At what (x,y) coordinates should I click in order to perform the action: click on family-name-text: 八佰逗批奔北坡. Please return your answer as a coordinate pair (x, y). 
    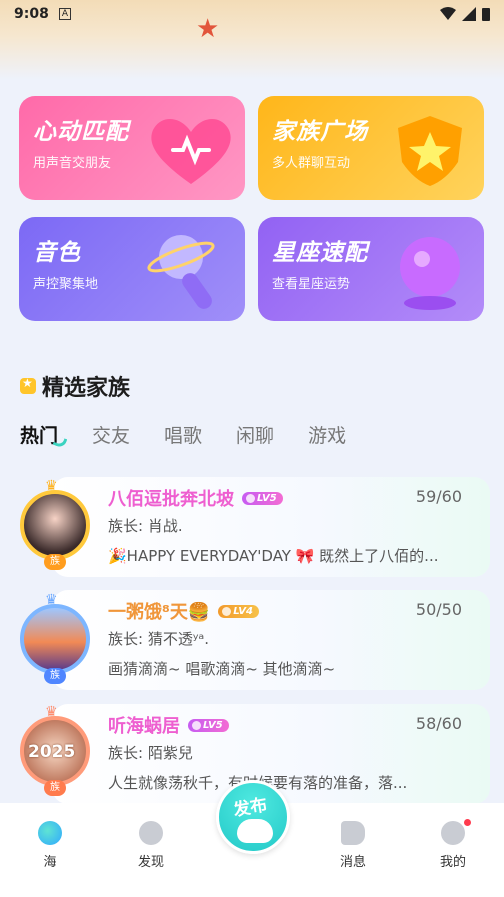
    Looking at the image, I should click on (171, 499).